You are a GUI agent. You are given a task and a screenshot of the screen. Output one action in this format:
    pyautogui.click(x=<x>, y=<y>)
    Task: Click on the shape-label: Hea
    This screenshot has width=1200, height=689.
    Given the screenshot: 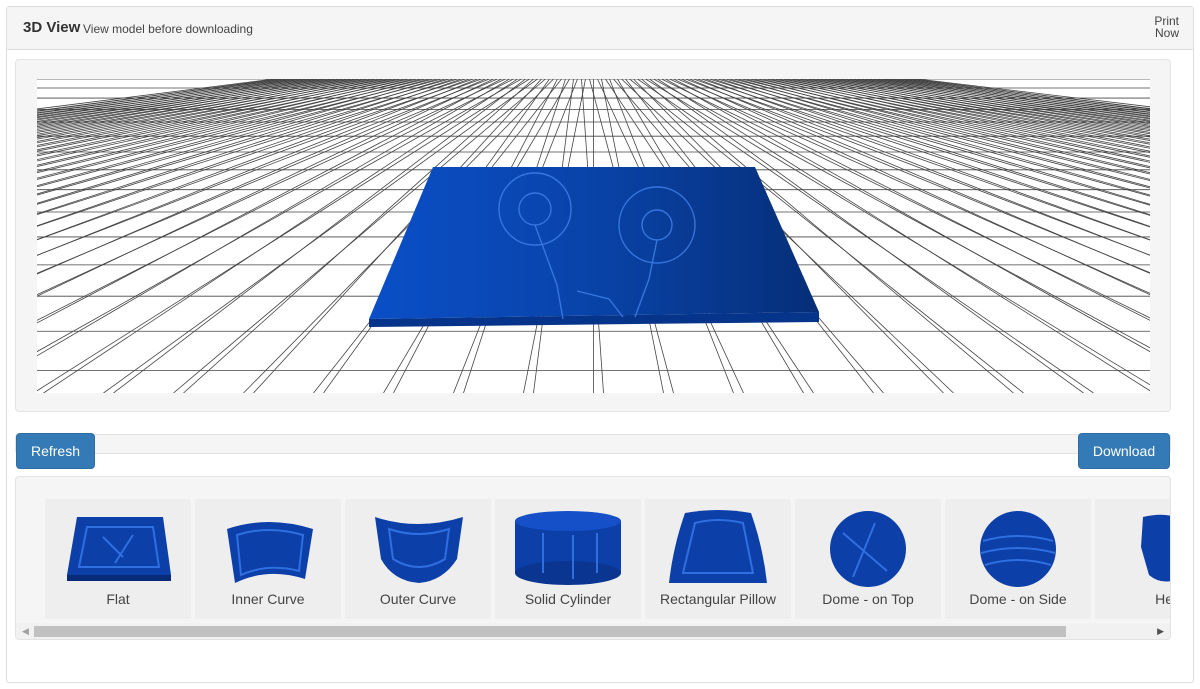 What is the action you would take?
    pyautogui.click(x=1162, y=599)
    